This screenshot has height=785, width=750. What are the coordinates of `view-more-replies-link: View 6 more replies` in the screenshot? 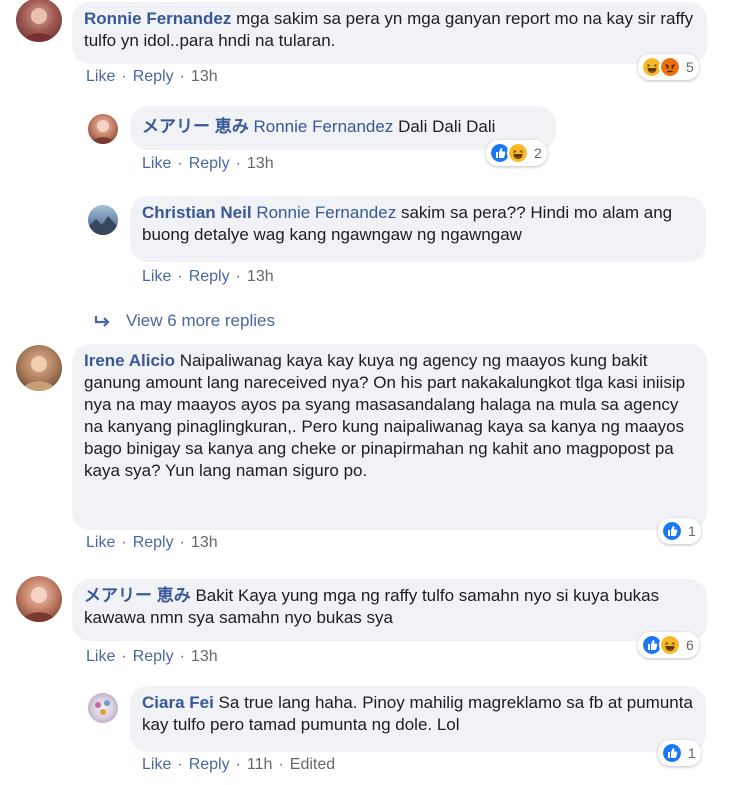 It's located at (184, 321).